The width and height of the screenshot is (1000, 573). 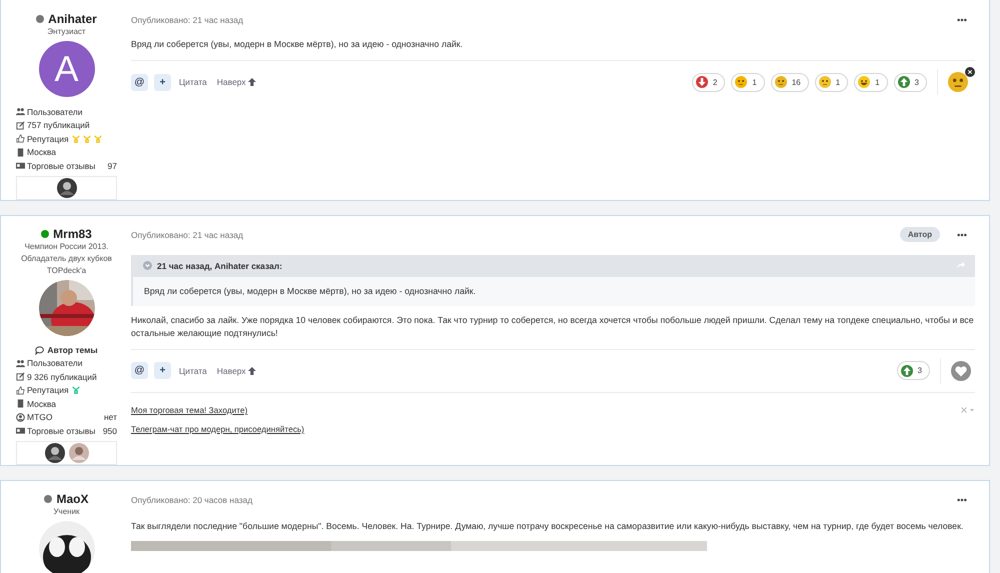 I want to click on author-name: Anihater, so click(x=72, y=19).